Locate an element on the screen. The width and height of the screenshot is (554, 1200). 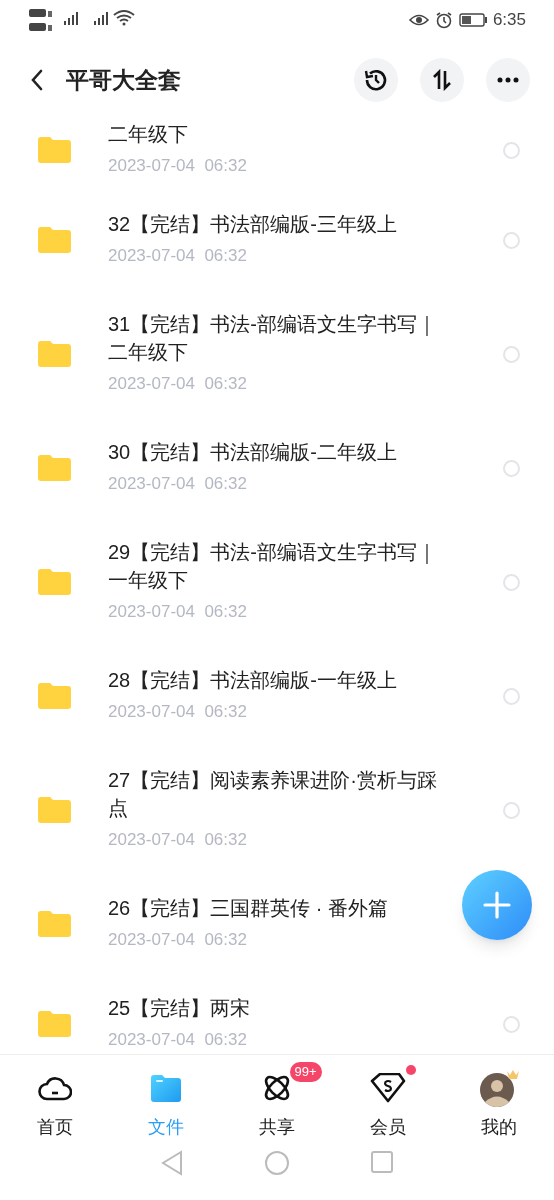
folder-row: 31【完结】书法-部编语文生字书写｜二年级下 2023-07-04 06:32 is located at coordinates (277, 354).